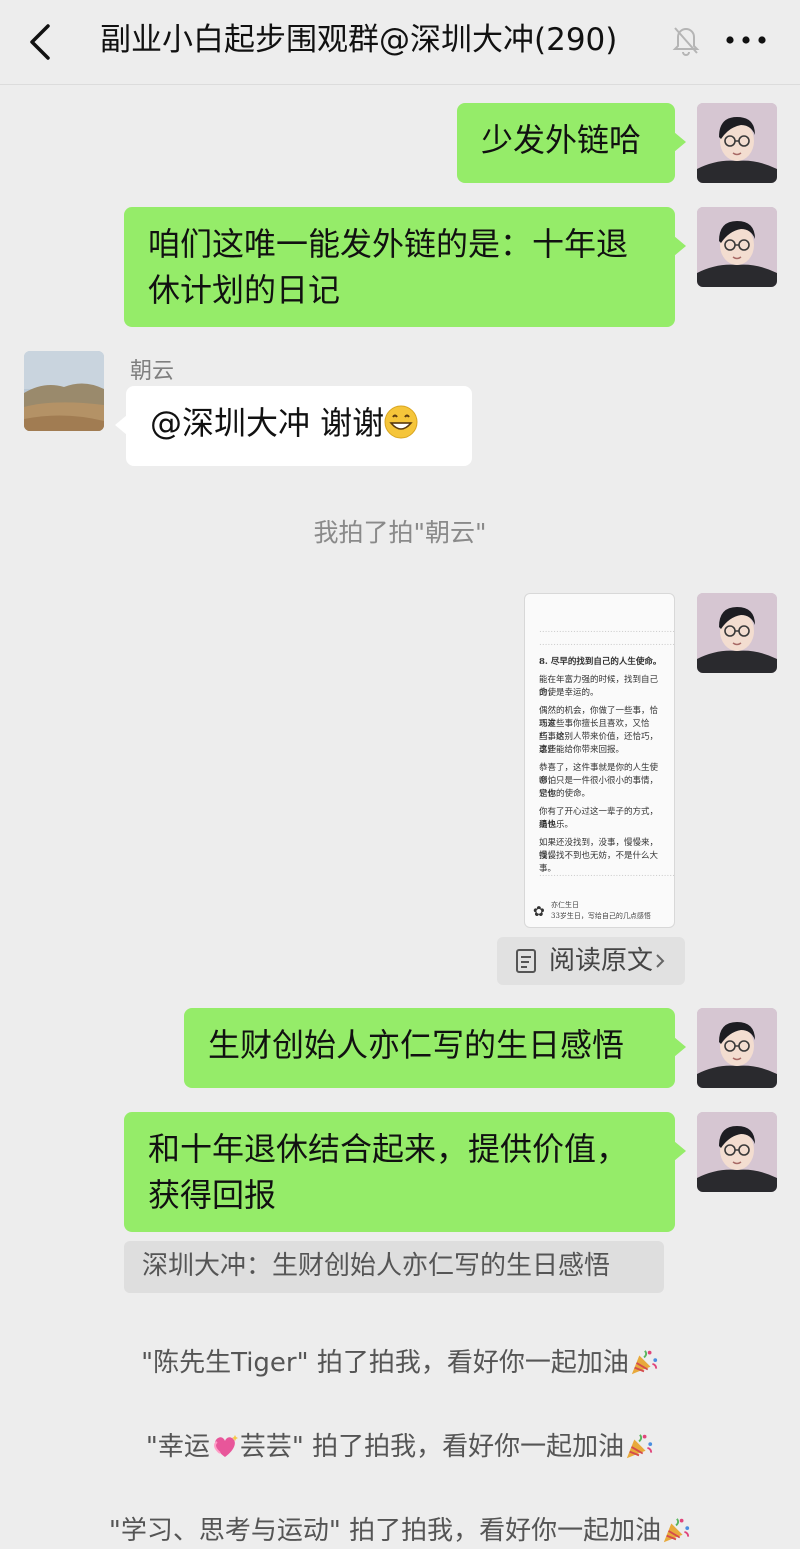 This screenshot has height=1549, width=800. I want to click on image-text: 事还能给你带来回报。, so click(582, 750).